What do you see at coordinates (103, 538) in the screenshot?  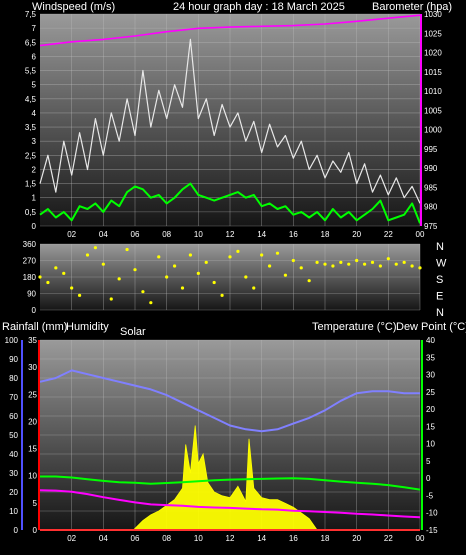 I see `temperature-x-tick-label: 04` at bounding box center [103, 538].